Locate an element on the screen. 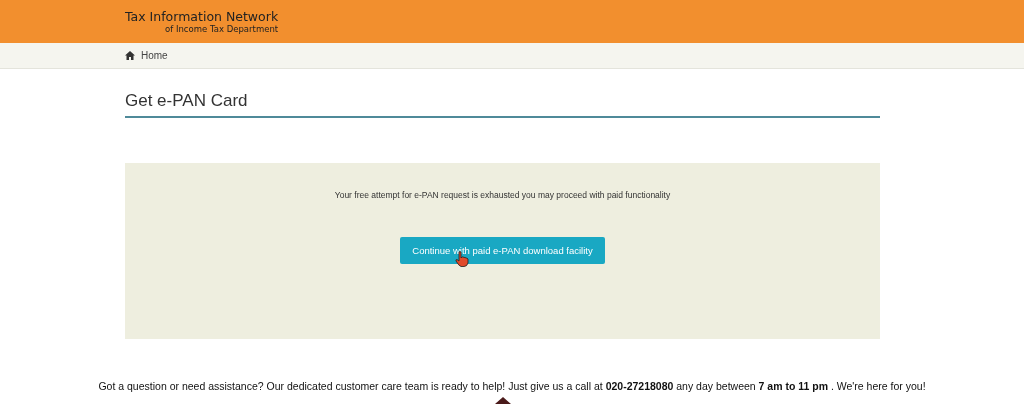  home-link: Home is located at coordinates (154, 55).